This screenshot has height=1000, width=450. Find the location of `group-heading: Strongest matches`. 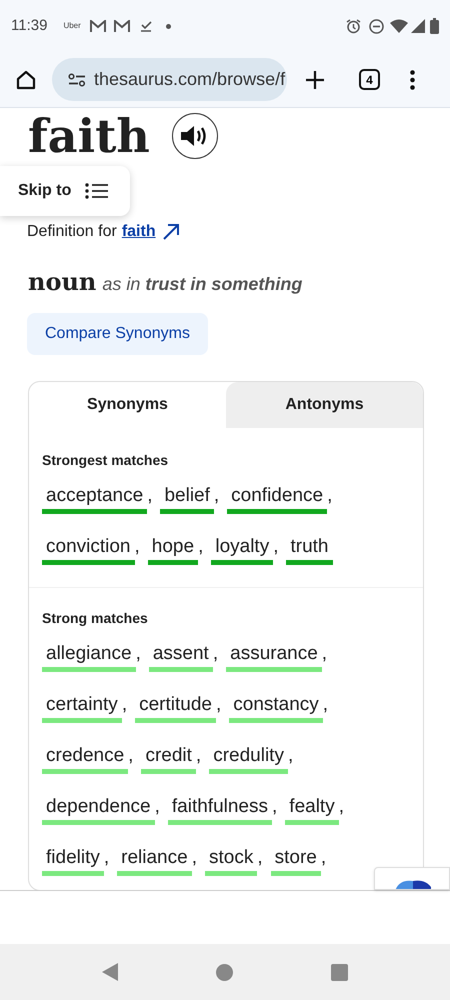

group-heading: Strongest matches is located at coordinates (106, 460).